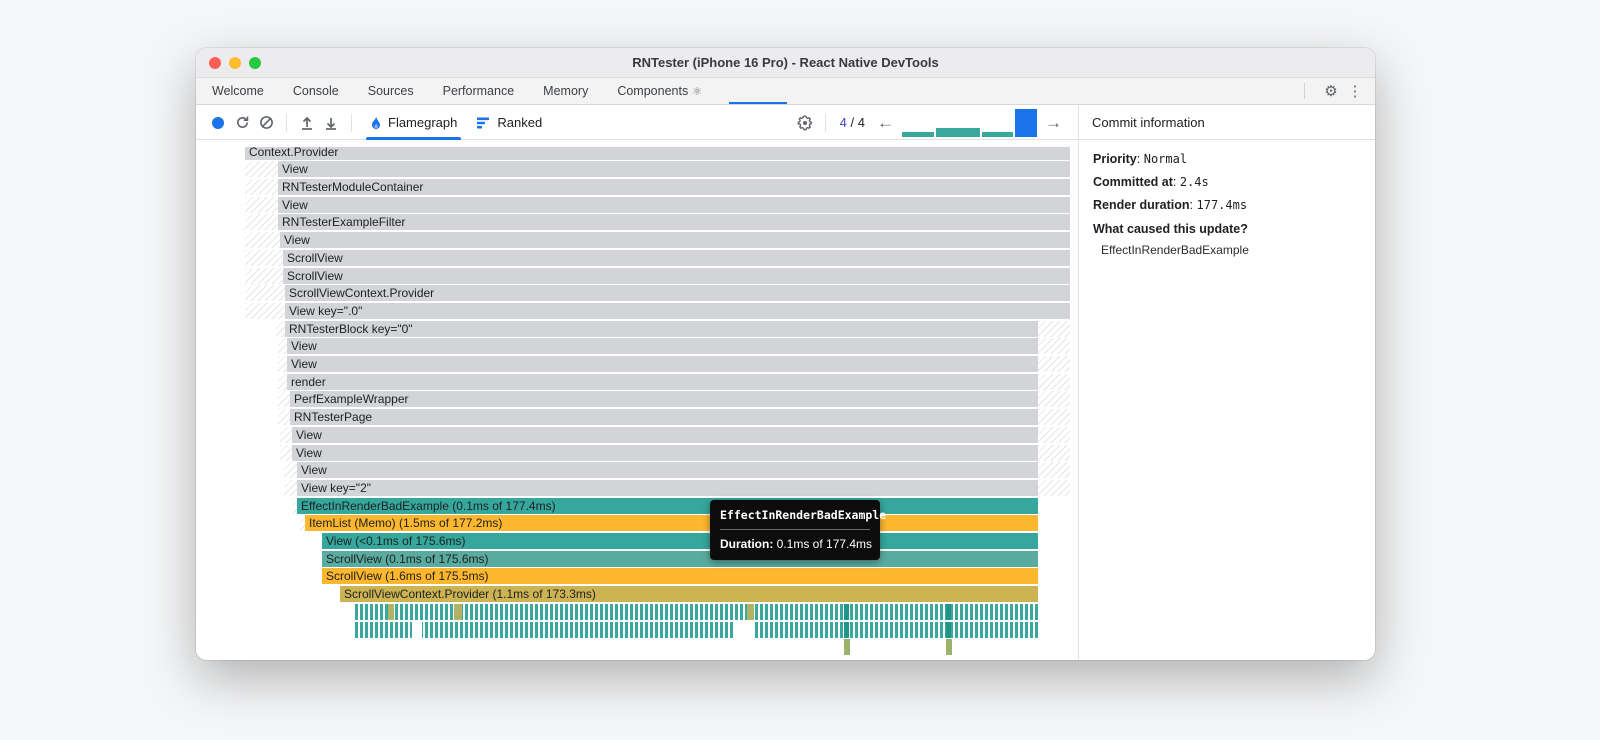 The height and width of the screenshot is (740, 1600). I want to click on gear-icon, so click(804, 122).